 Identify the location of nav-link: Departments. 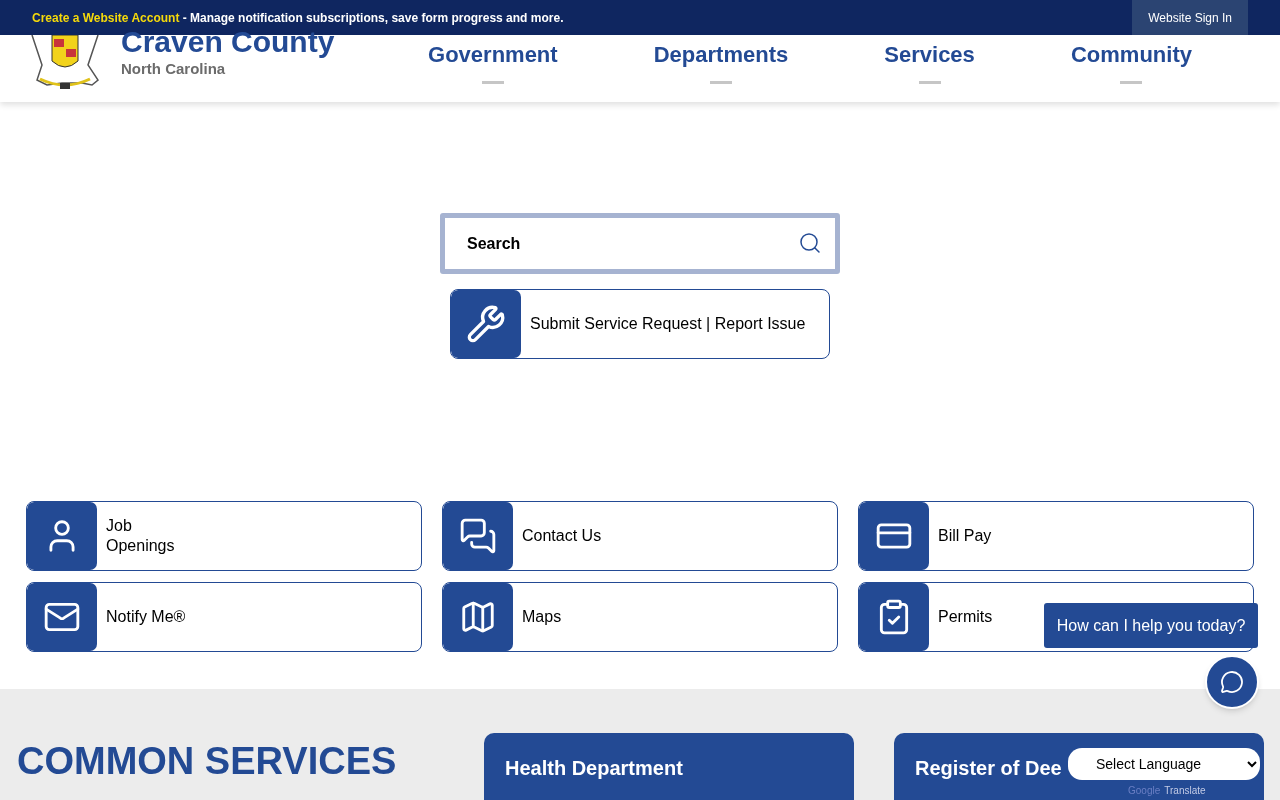
(721, 54).